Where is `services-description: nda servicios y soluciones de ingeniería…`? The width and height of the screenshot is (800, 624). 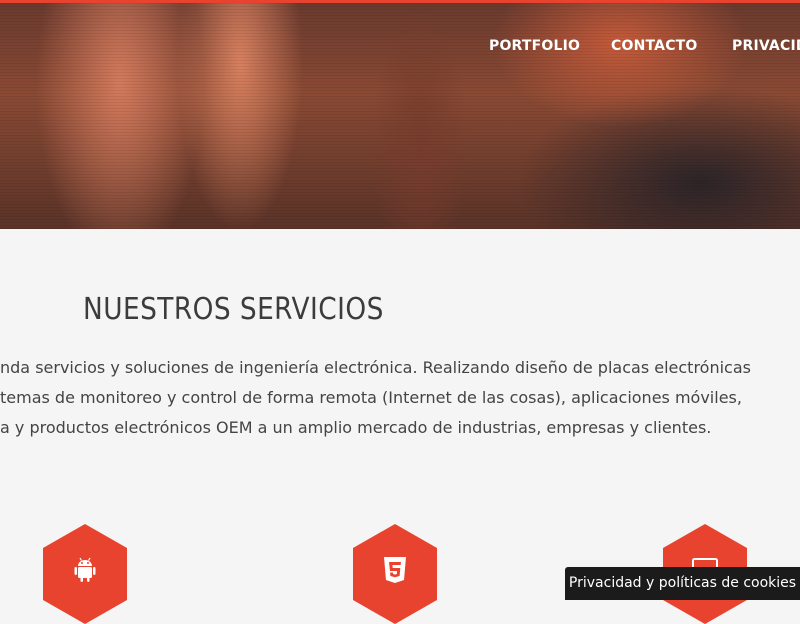
services-description: nda servicios y soluciones de ingeniería… is located at coordinates (400, 400).